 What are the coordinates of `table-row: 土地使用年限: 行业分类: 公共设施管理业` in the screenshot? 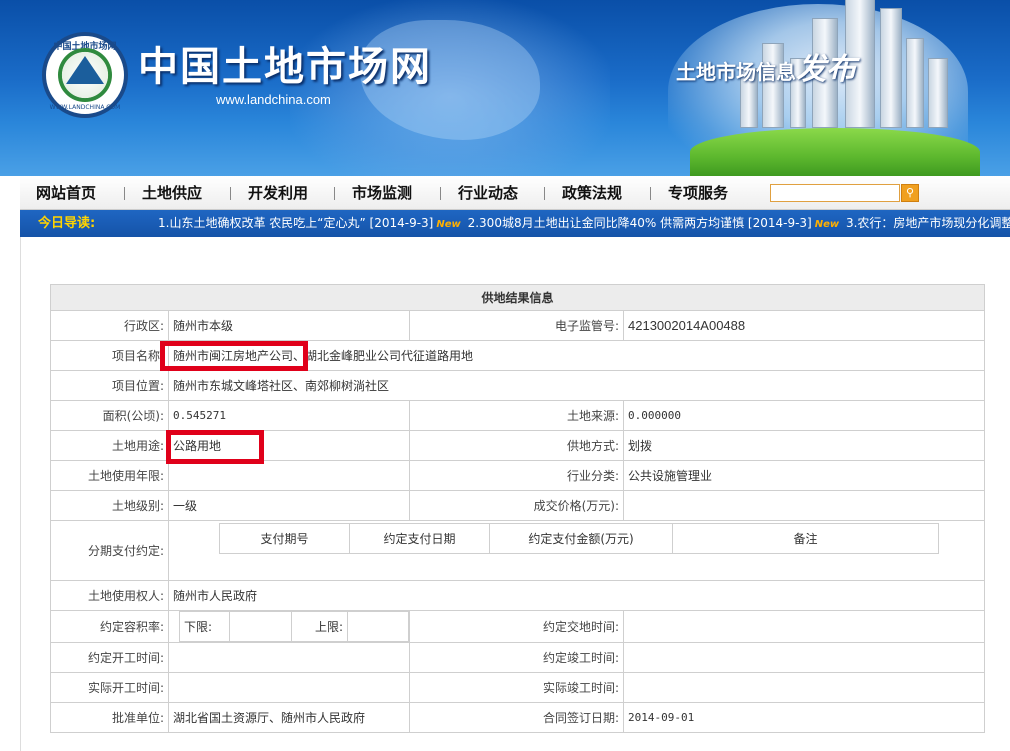 It's located at (517, 475).